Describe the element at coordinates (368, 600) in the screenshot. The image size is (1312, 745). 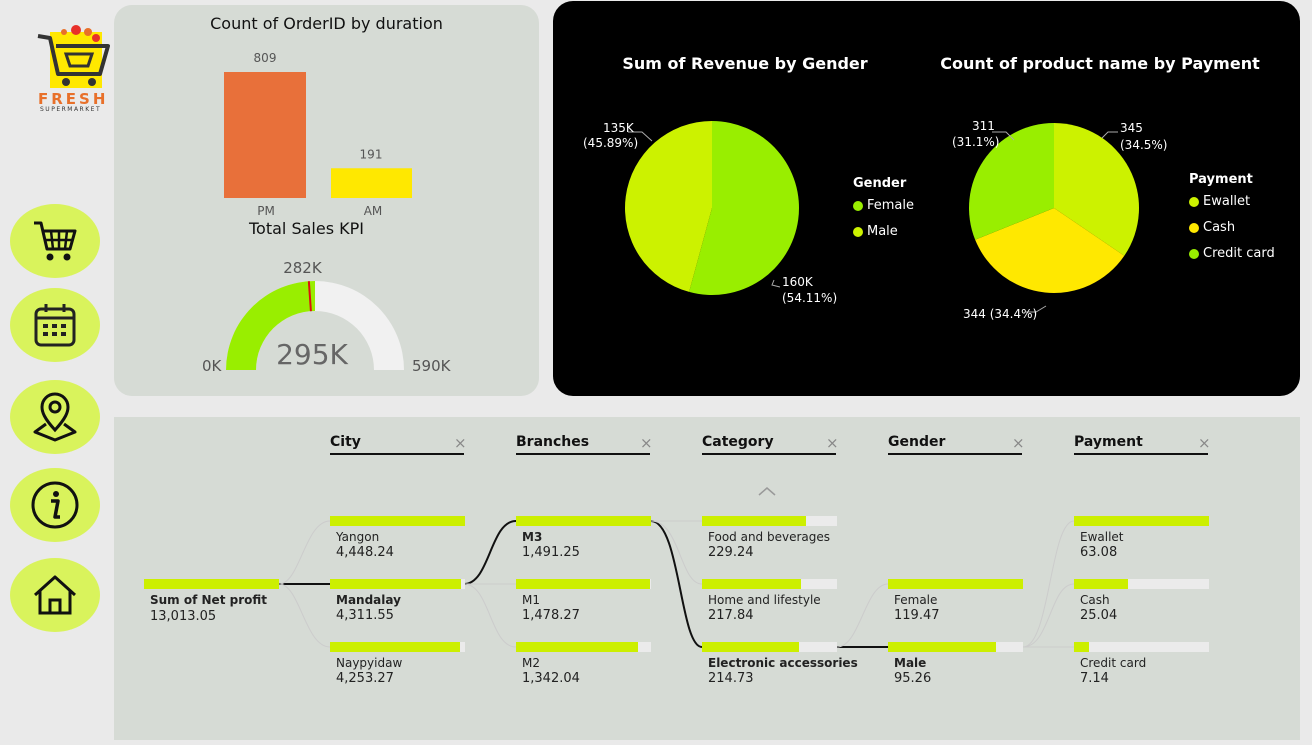
I see `city-node-label: Mandalay` at that location.